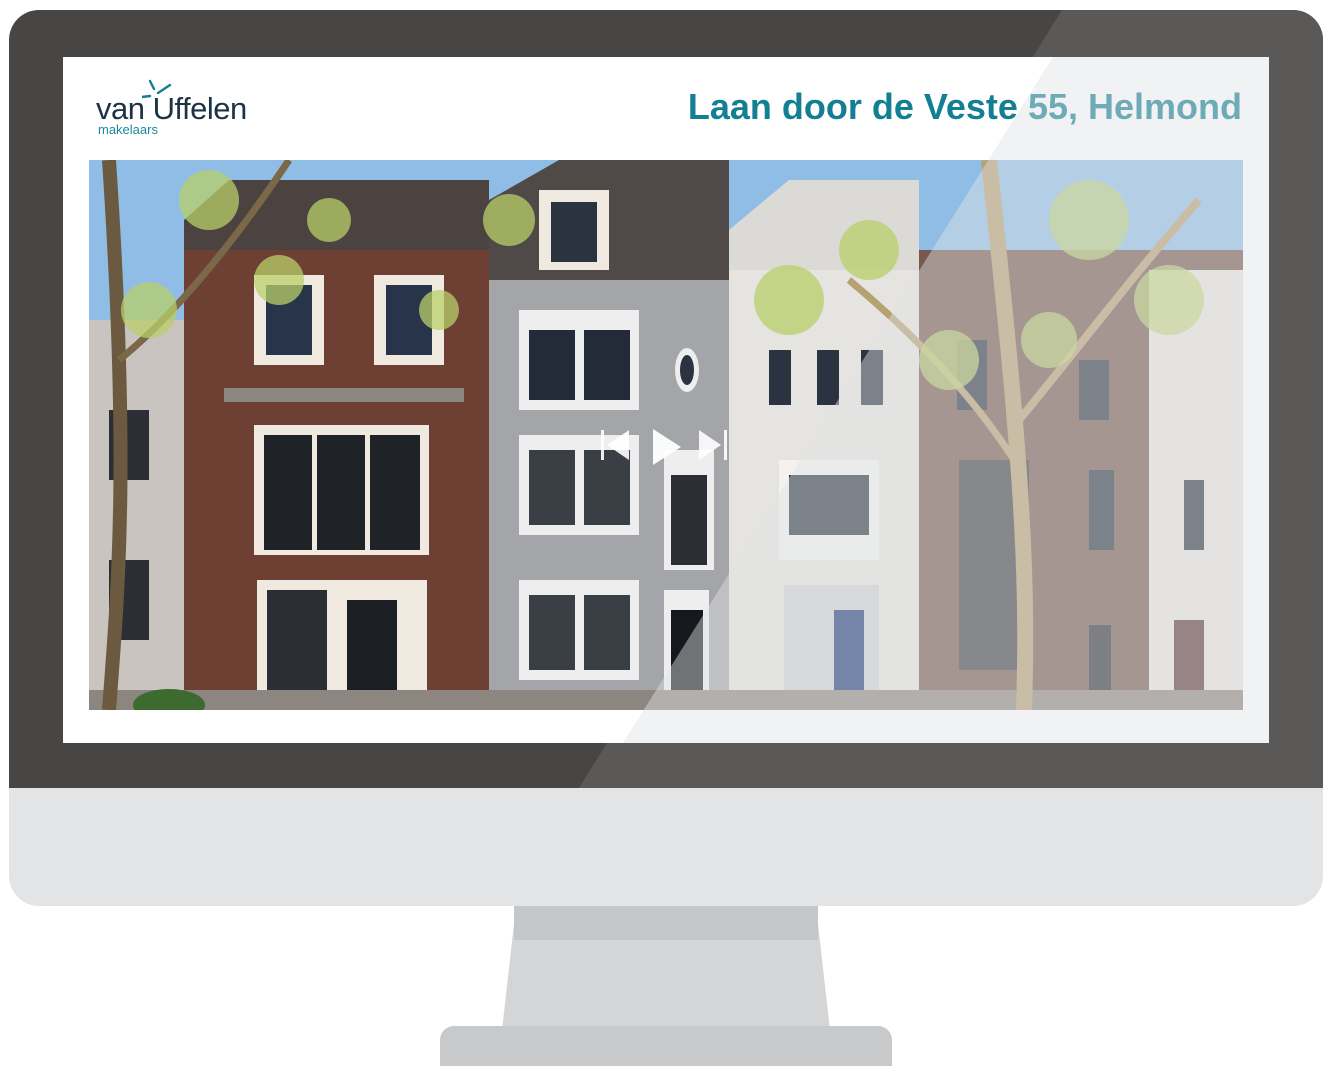 The image size is (1325, 1066). I want to click on monitor-stand-shadow, so click(666, 923).